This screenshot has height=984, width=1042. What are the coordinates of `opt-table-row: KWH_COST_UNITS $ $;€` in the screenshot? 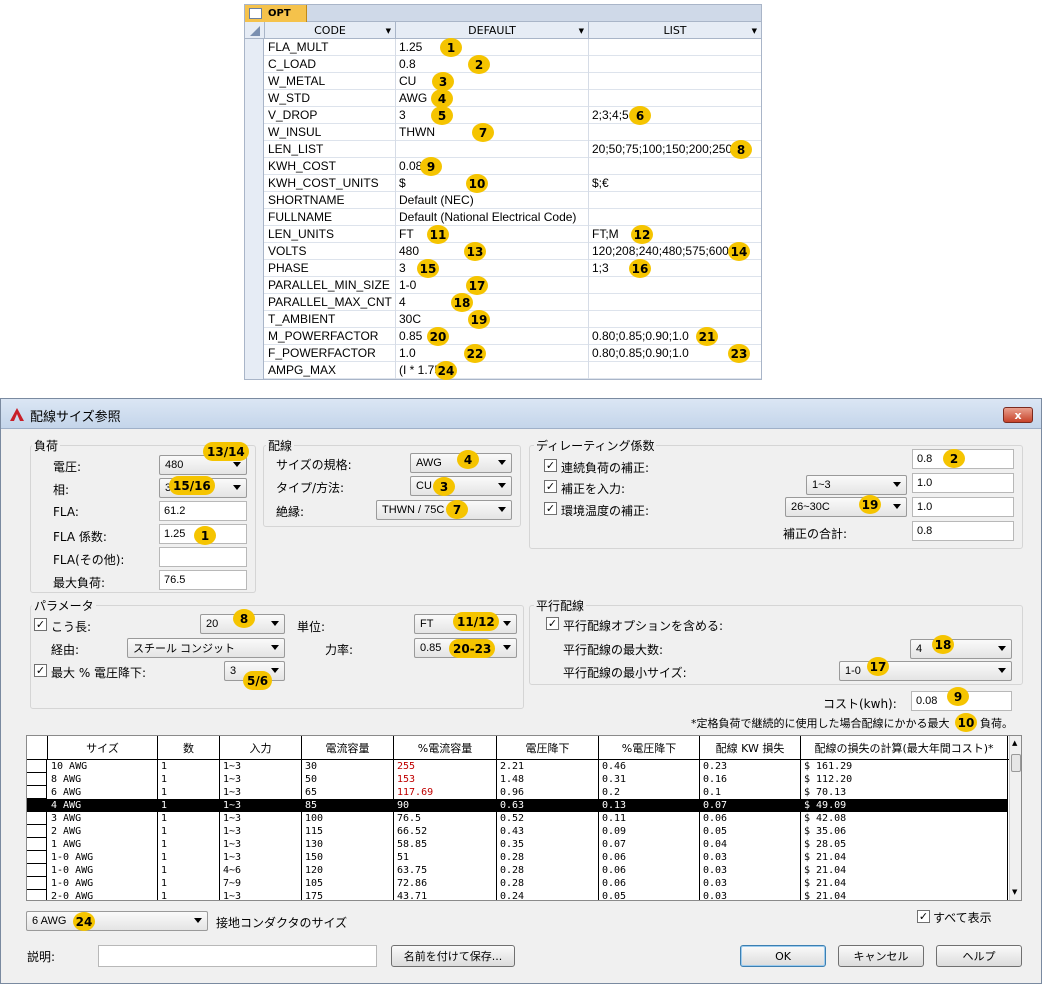 It's located at (503, 183).